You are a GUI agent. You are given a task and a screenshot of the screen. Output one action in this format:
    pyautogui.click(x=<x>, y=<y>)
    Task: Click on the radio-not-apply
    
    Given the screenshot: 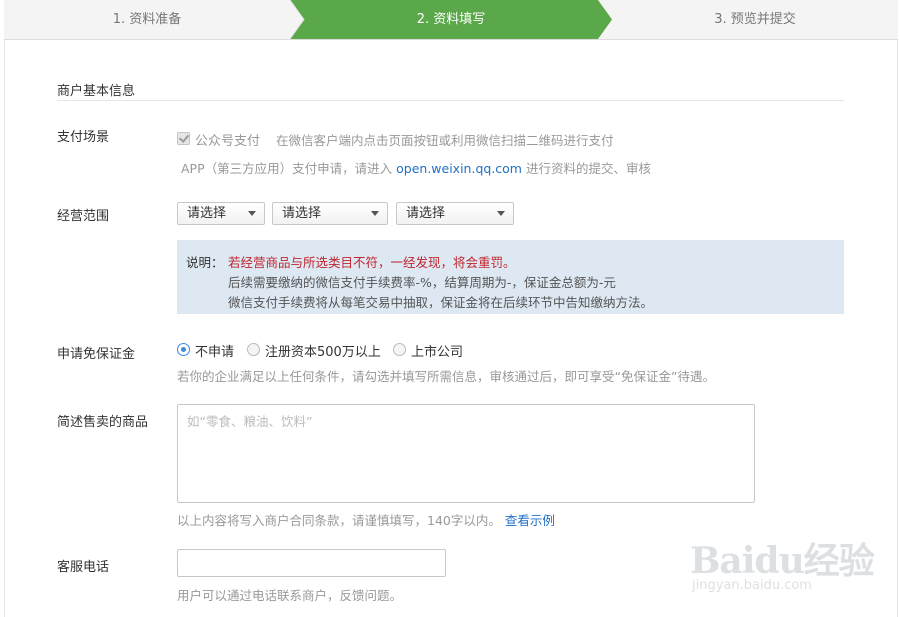 What is the action you would take?
    pyautogui.click(x=183, y=349)
    